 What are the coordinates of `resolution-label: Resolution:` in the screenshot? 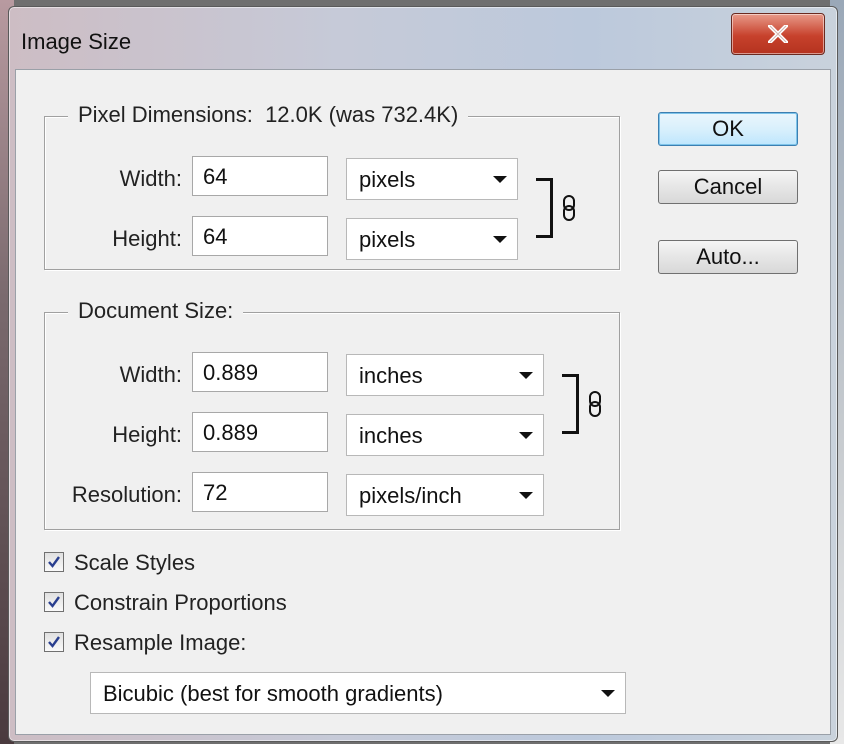 It's located at (126, 494).